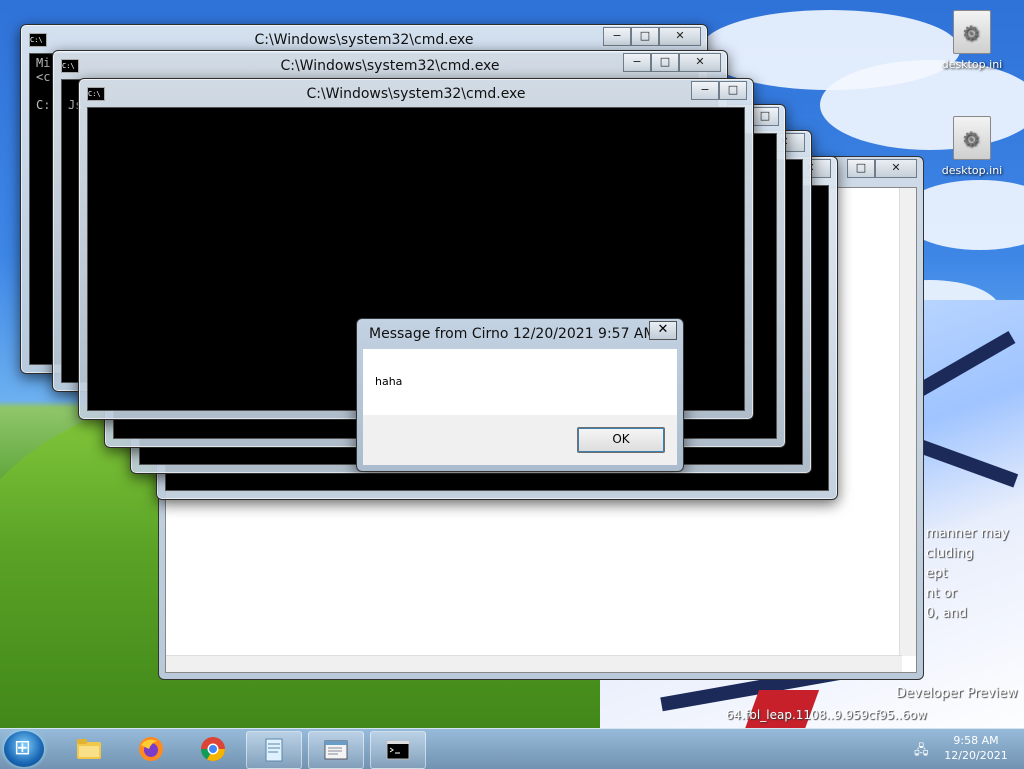 The width and height of the screenshot is (1024, 769). I want to click on clock: 9:58 AM 12/20/2021, so click(976, 748).